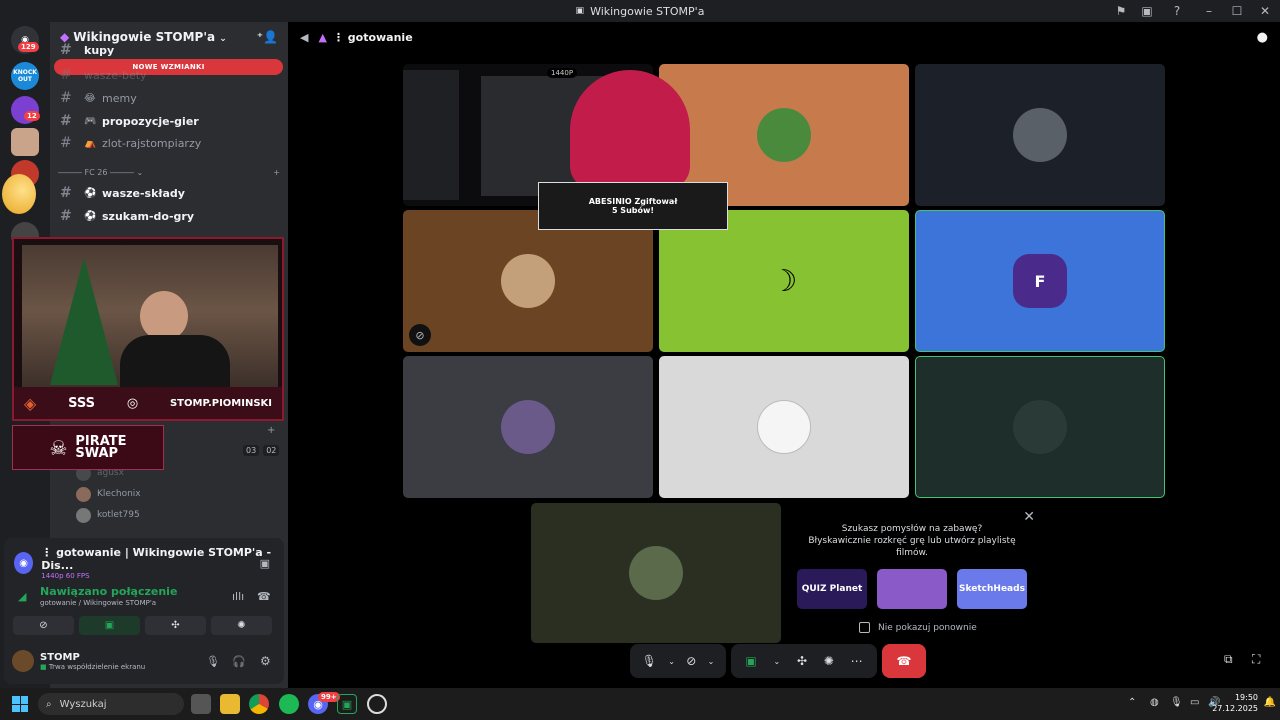 Image resolution: width=1280 pixels, height=720 pixels. I want to click on dont-show-label: Nie pokazuj ponownie, so click(927, 627).